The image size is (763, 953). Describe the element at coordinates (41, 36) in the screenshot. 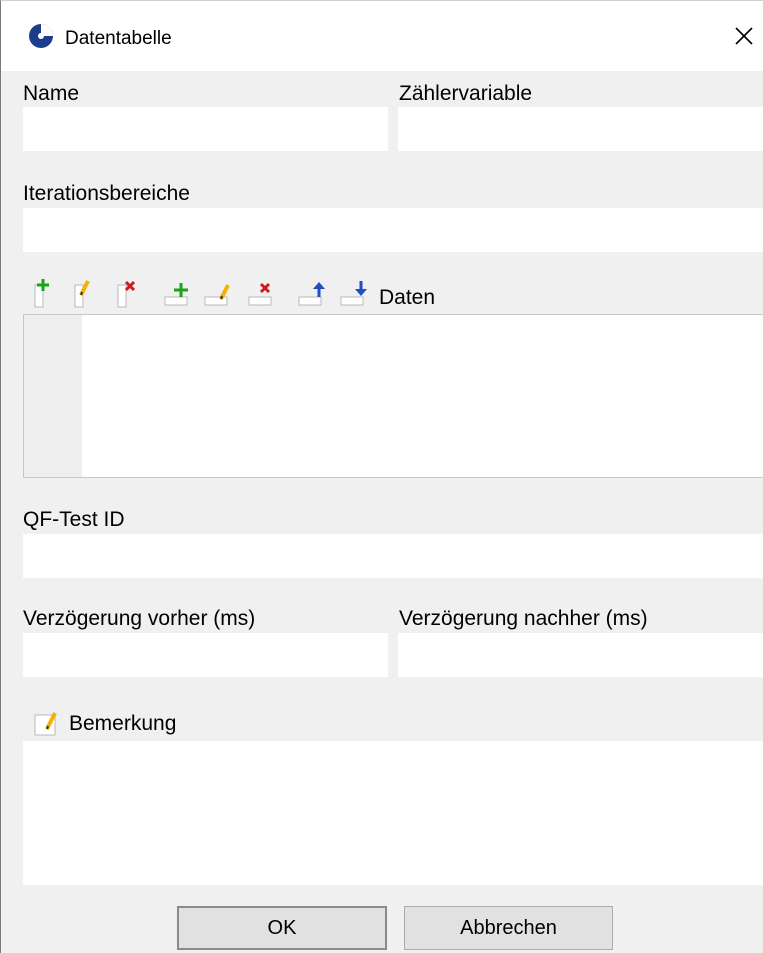

I see `qftest-logo-icon` at that location.